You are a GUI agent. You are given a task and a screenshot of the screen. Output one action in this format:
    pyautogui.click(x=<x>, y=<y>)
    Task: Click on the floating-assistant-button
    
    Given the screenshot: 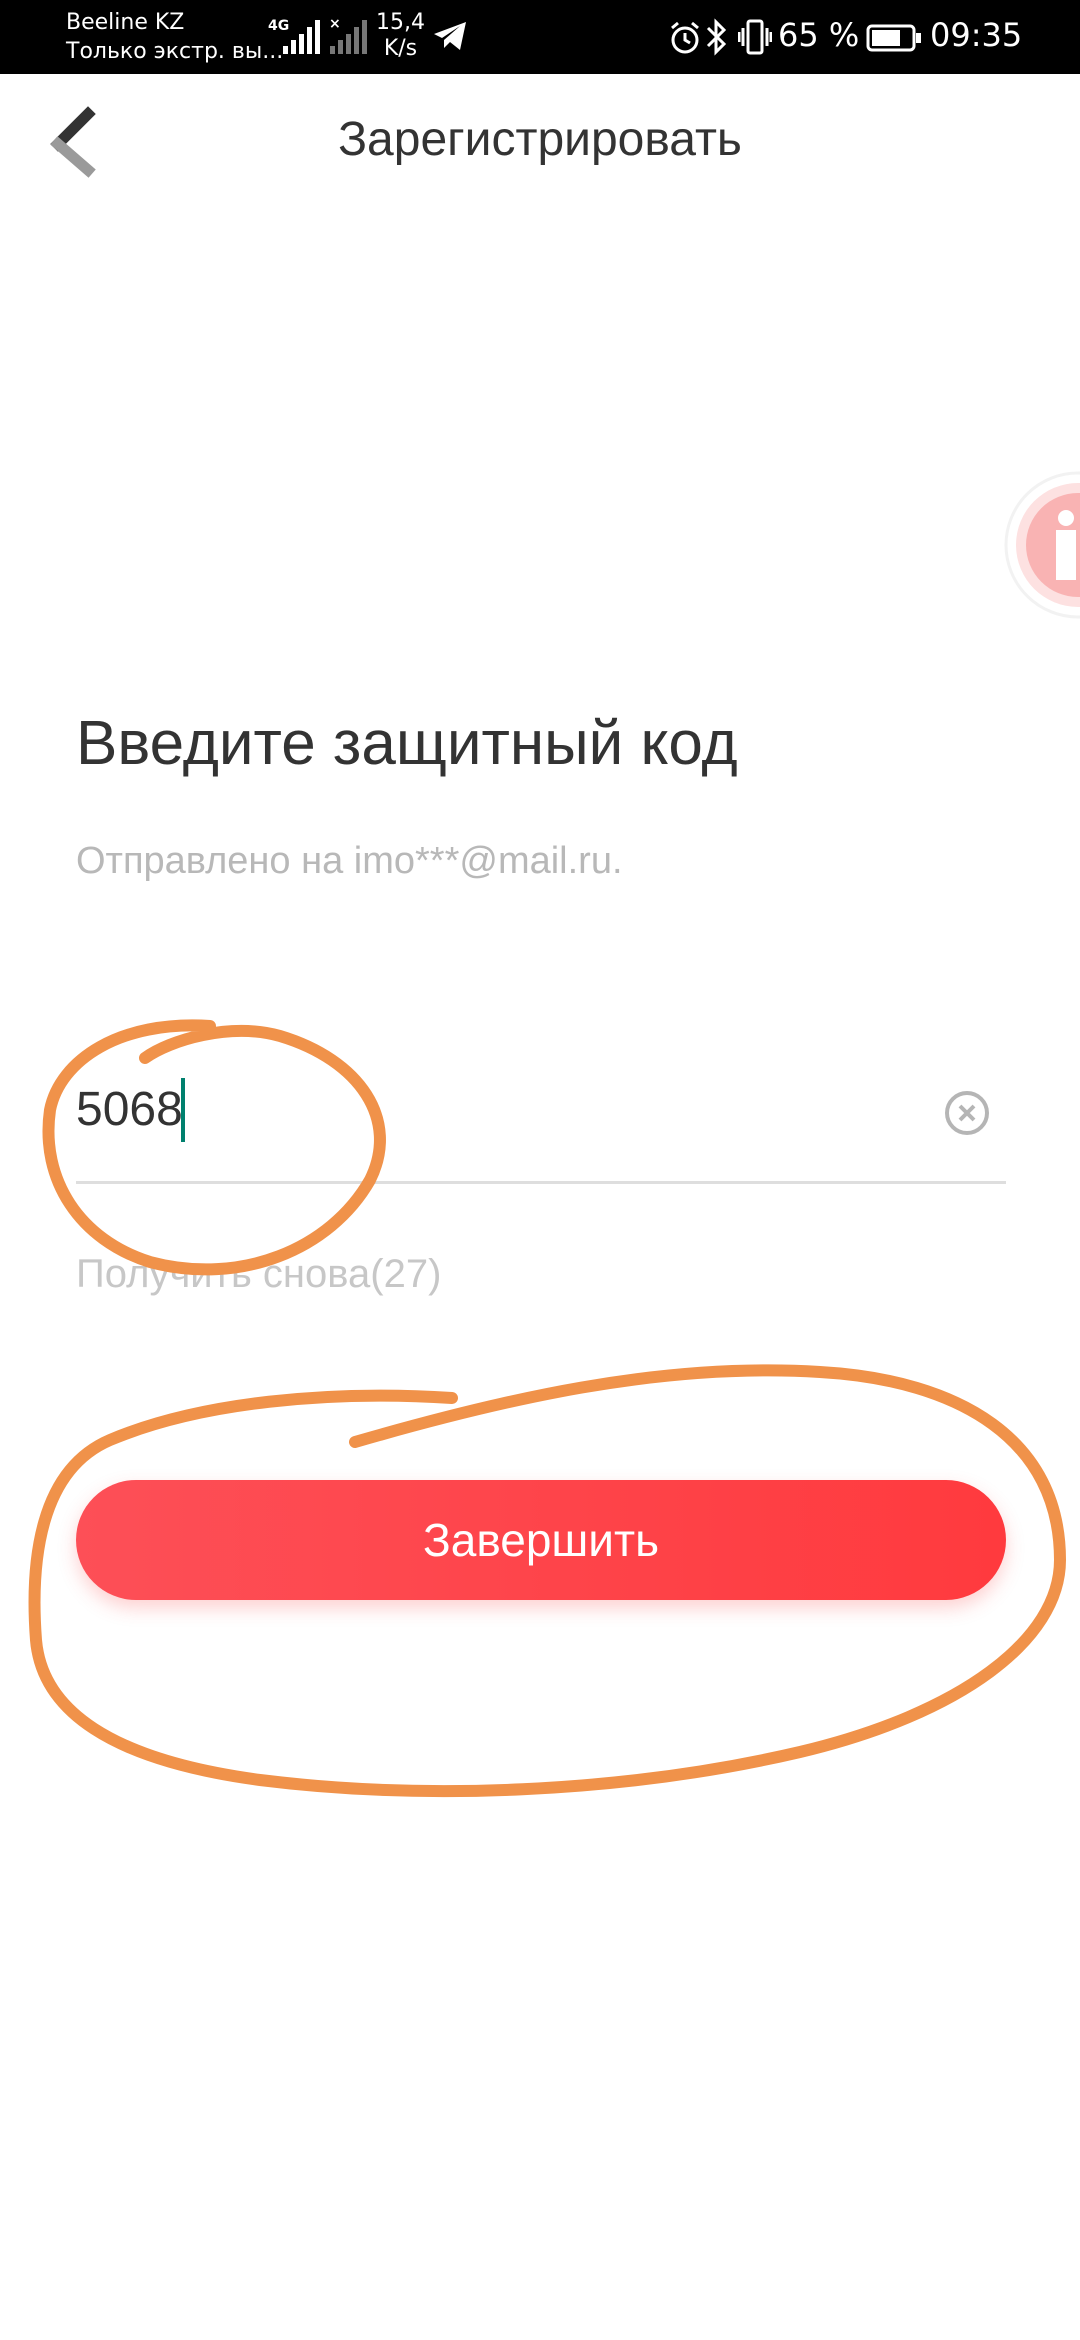 What is the action you would take?
    pyautogui.click(x=1042, y=545)
    